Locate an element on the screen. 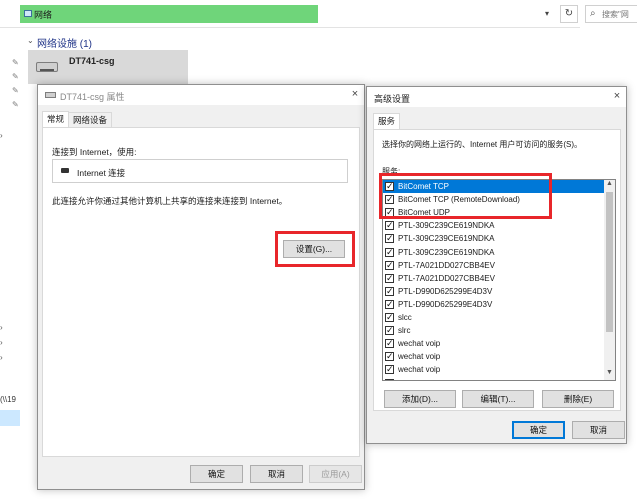  address-bar-area: 网络 ▾ ↻ is located at coordinates (290, 14).